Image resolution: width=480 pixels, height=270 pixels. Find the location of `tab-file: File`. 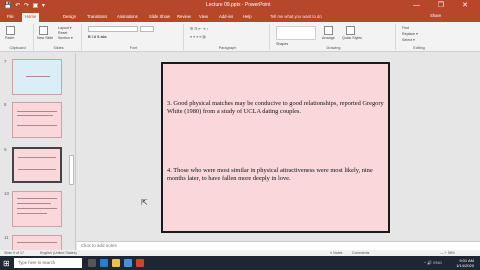

tab-file: File is located at coordinates (10, 16).